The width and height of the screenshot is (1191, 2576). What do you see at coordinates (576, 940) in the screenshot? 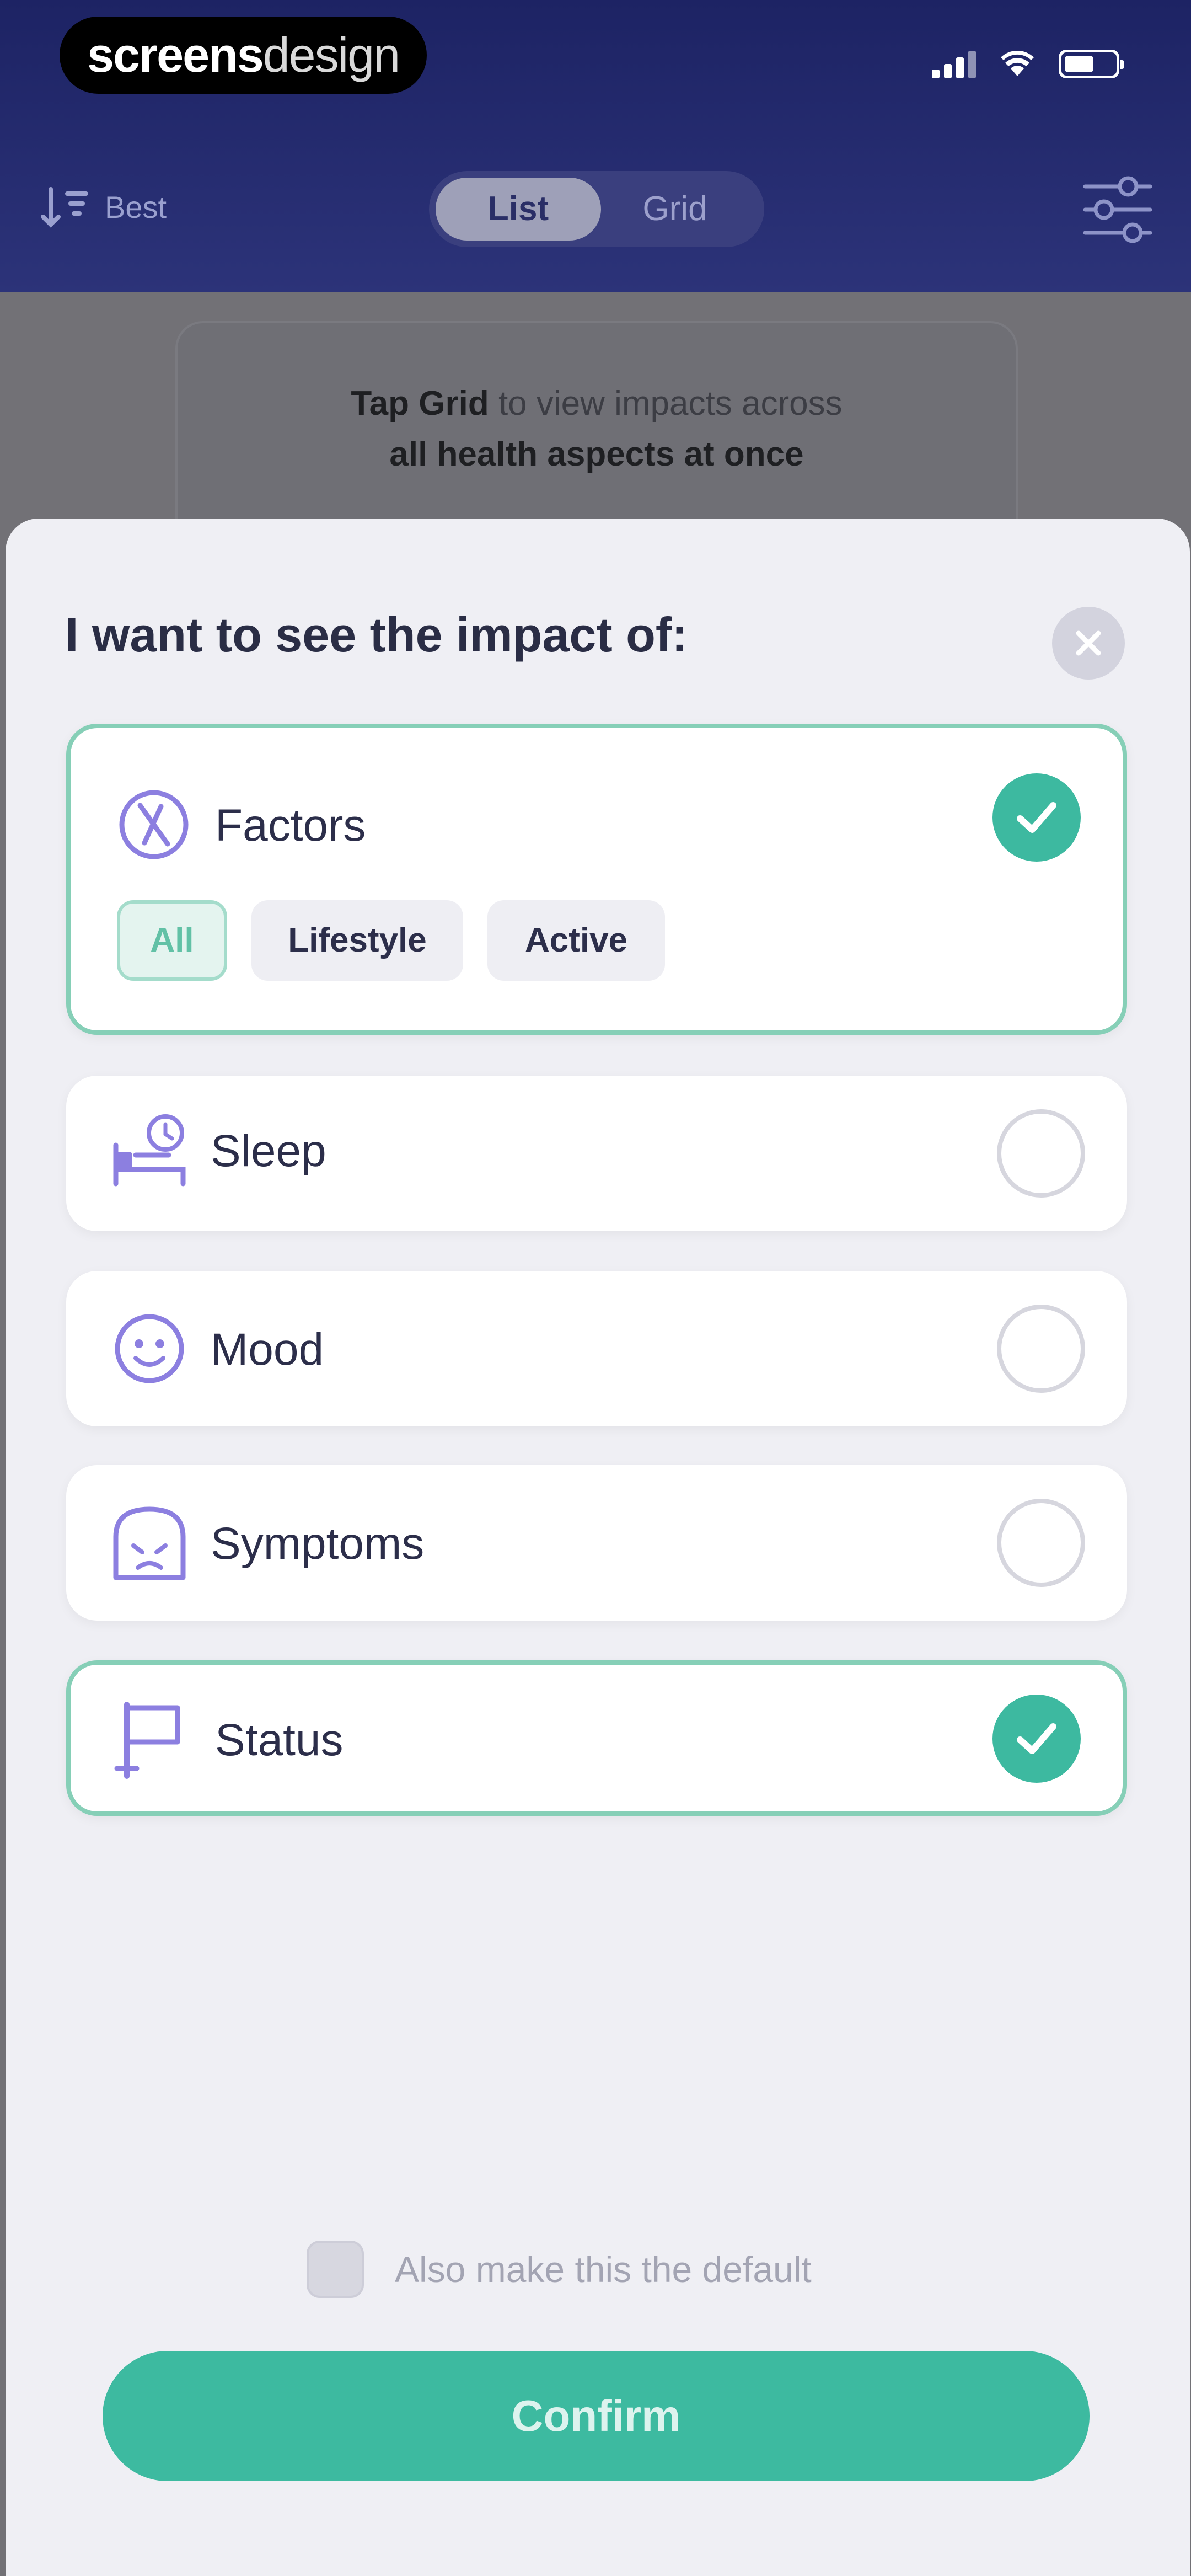
I see `chip-active: Active` at bounding box center [576, 940].